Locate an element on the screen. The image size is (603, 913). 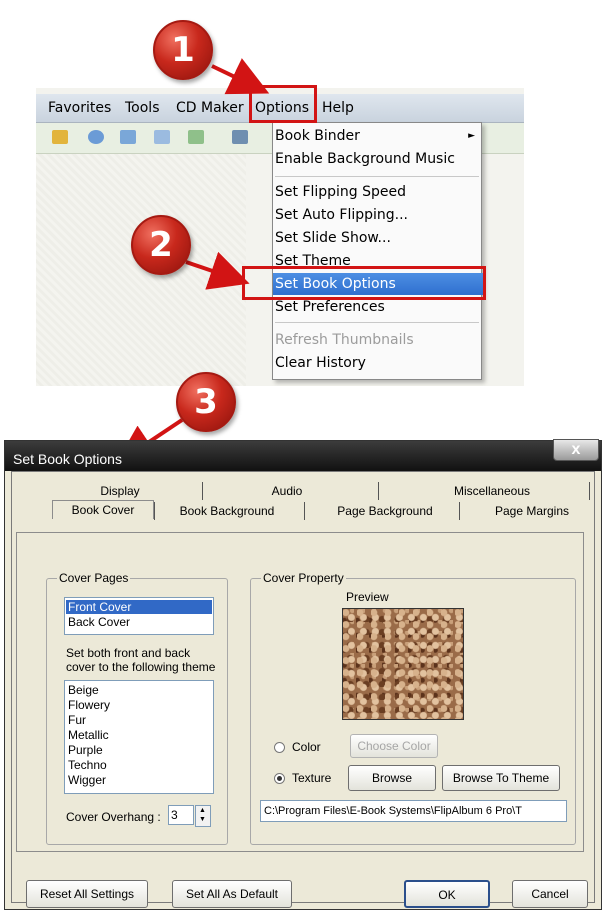
spin-down-icon: ▼ is located at coordinates (202, 819).